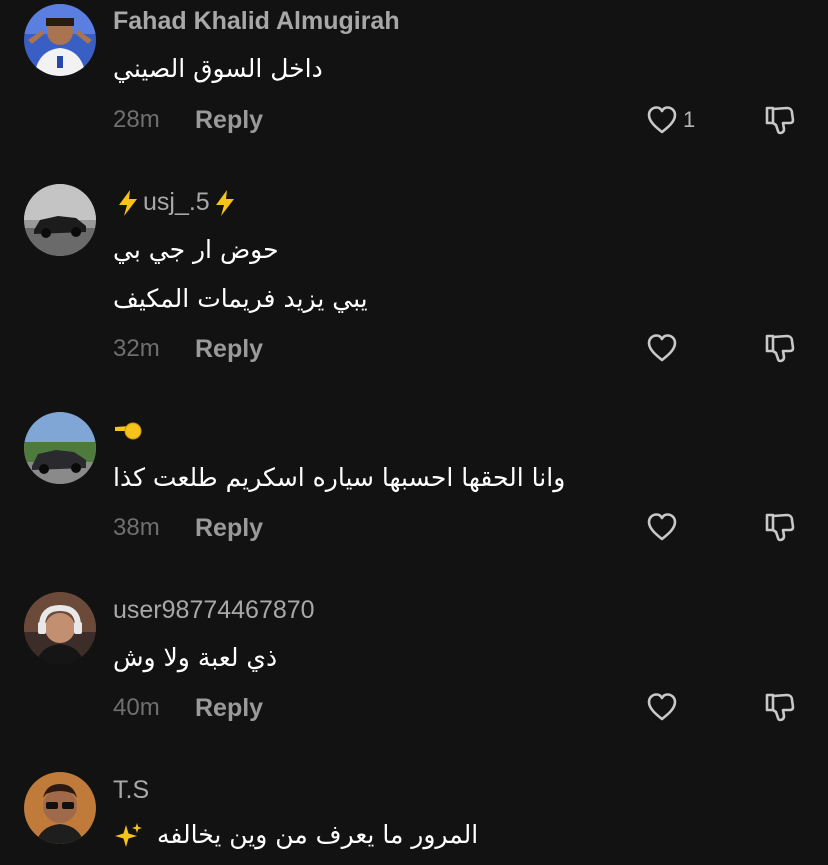 This screenshot has width=828, height=865. What do you see at coordinates (188, 708) in the screenshot?
I see `comment-meta: 40m Reply` at bounding box center [188, 708].